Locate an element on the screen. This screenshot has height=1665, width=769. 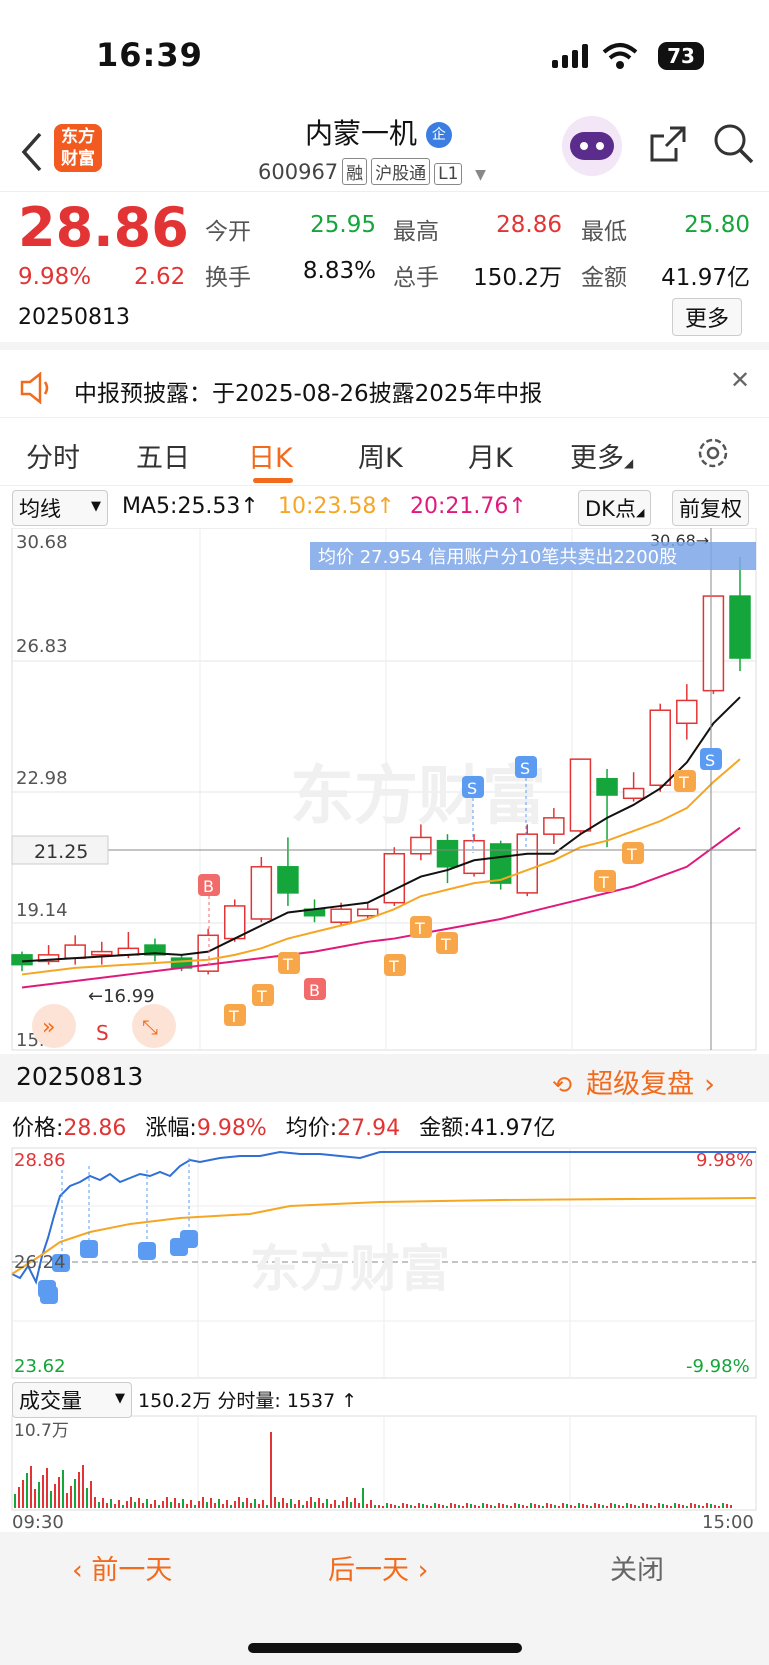
settings-icon is located at coordinates (713, 453).